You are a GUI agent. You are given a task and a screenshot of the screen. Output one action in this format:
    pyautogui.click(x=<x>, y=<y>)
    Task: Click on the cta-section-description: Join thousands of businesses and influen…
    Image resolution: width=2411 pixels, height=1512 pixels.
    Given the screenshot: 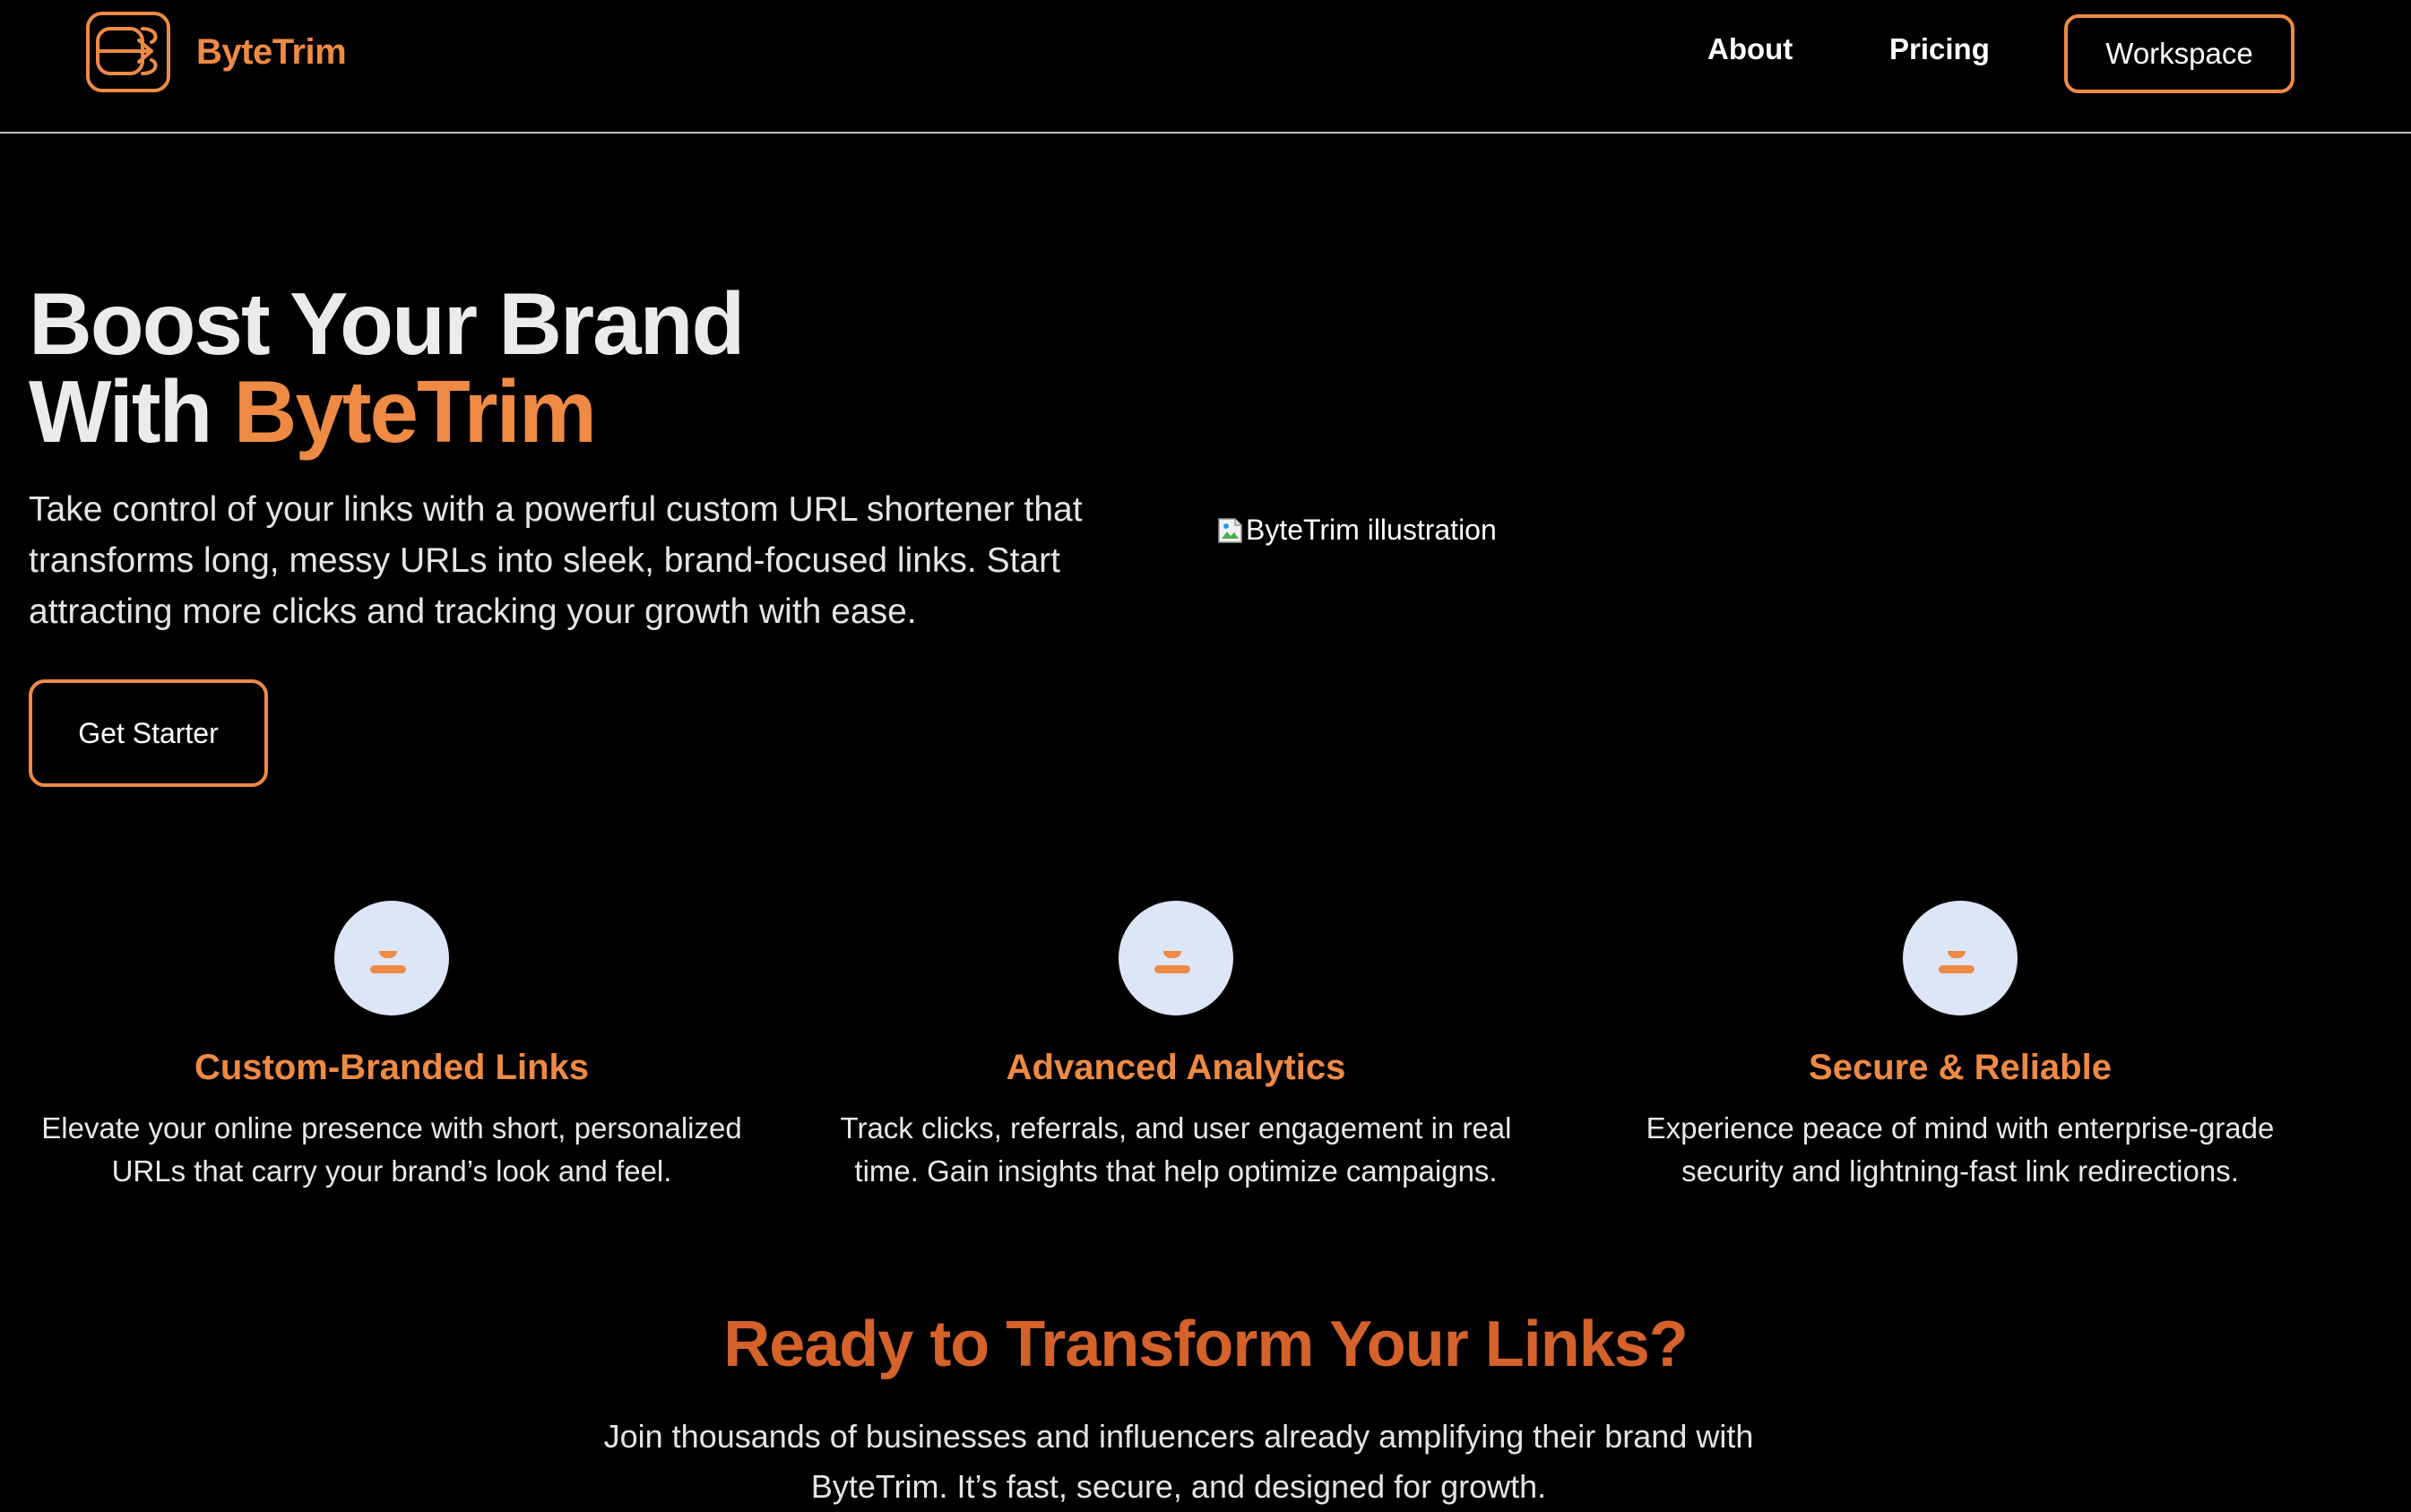 What is the action you would take?
    pyautogui.click(x=1178, y=1461)
    